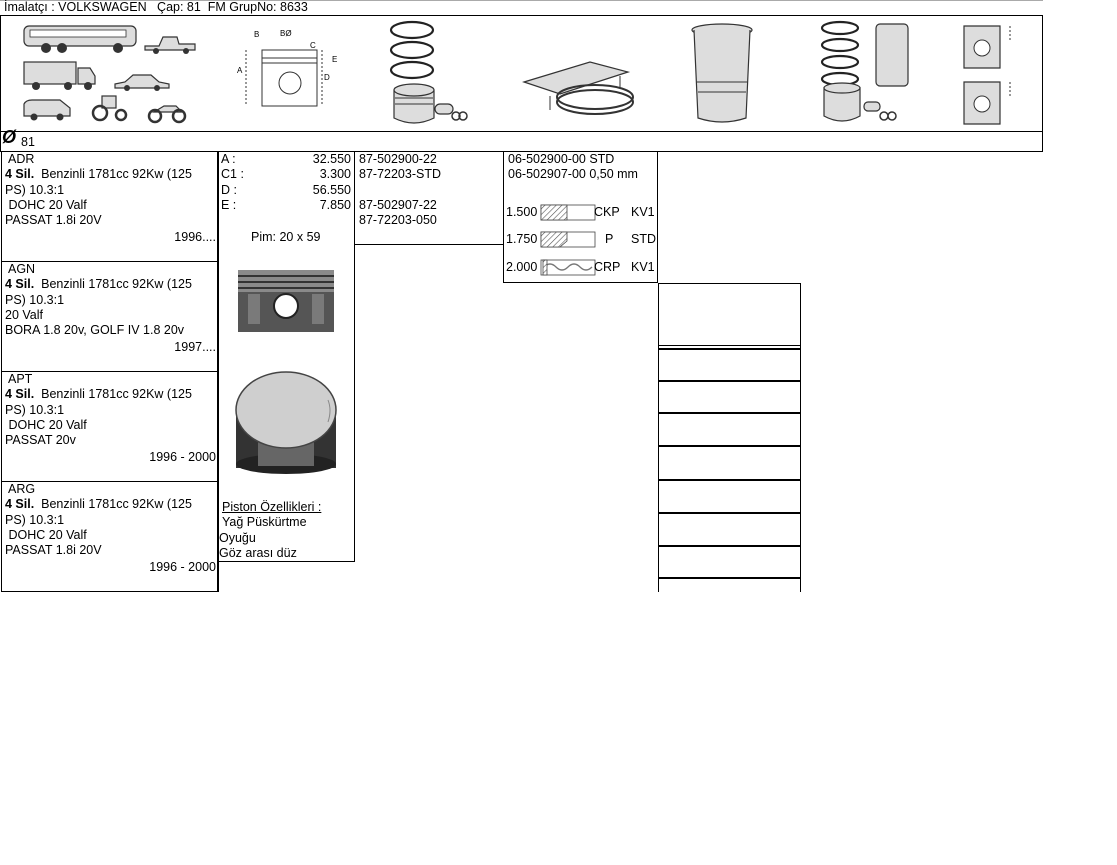 The width and height of the screenshot is (1117, 865). What do you see at coordinates (170, 45) in the screenshot?
I see `pickup-truck-icon` at bounding box center [170, 45].